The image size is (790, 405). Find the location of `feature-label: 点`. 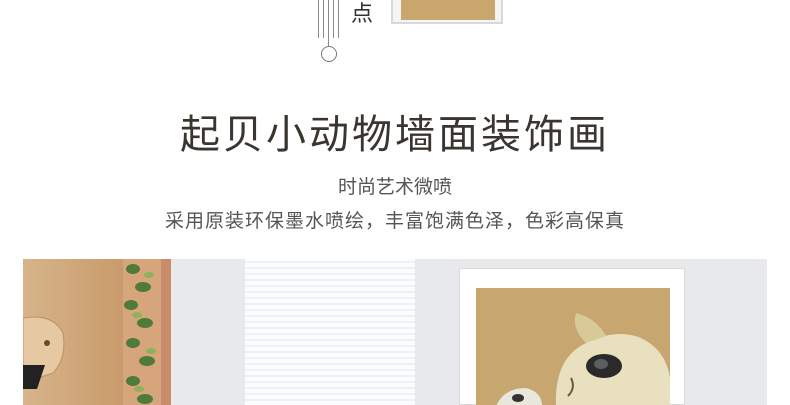

feature-label: 点 is located at coordinates (362, 14).